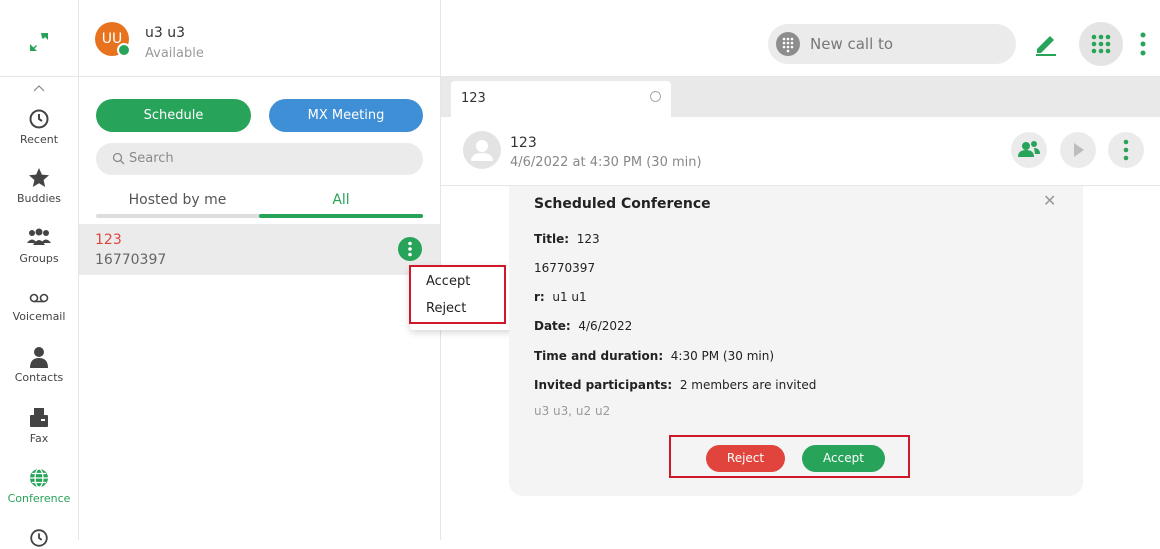  I want to click on field-time-label: Time and duration:, so click(599, 356).